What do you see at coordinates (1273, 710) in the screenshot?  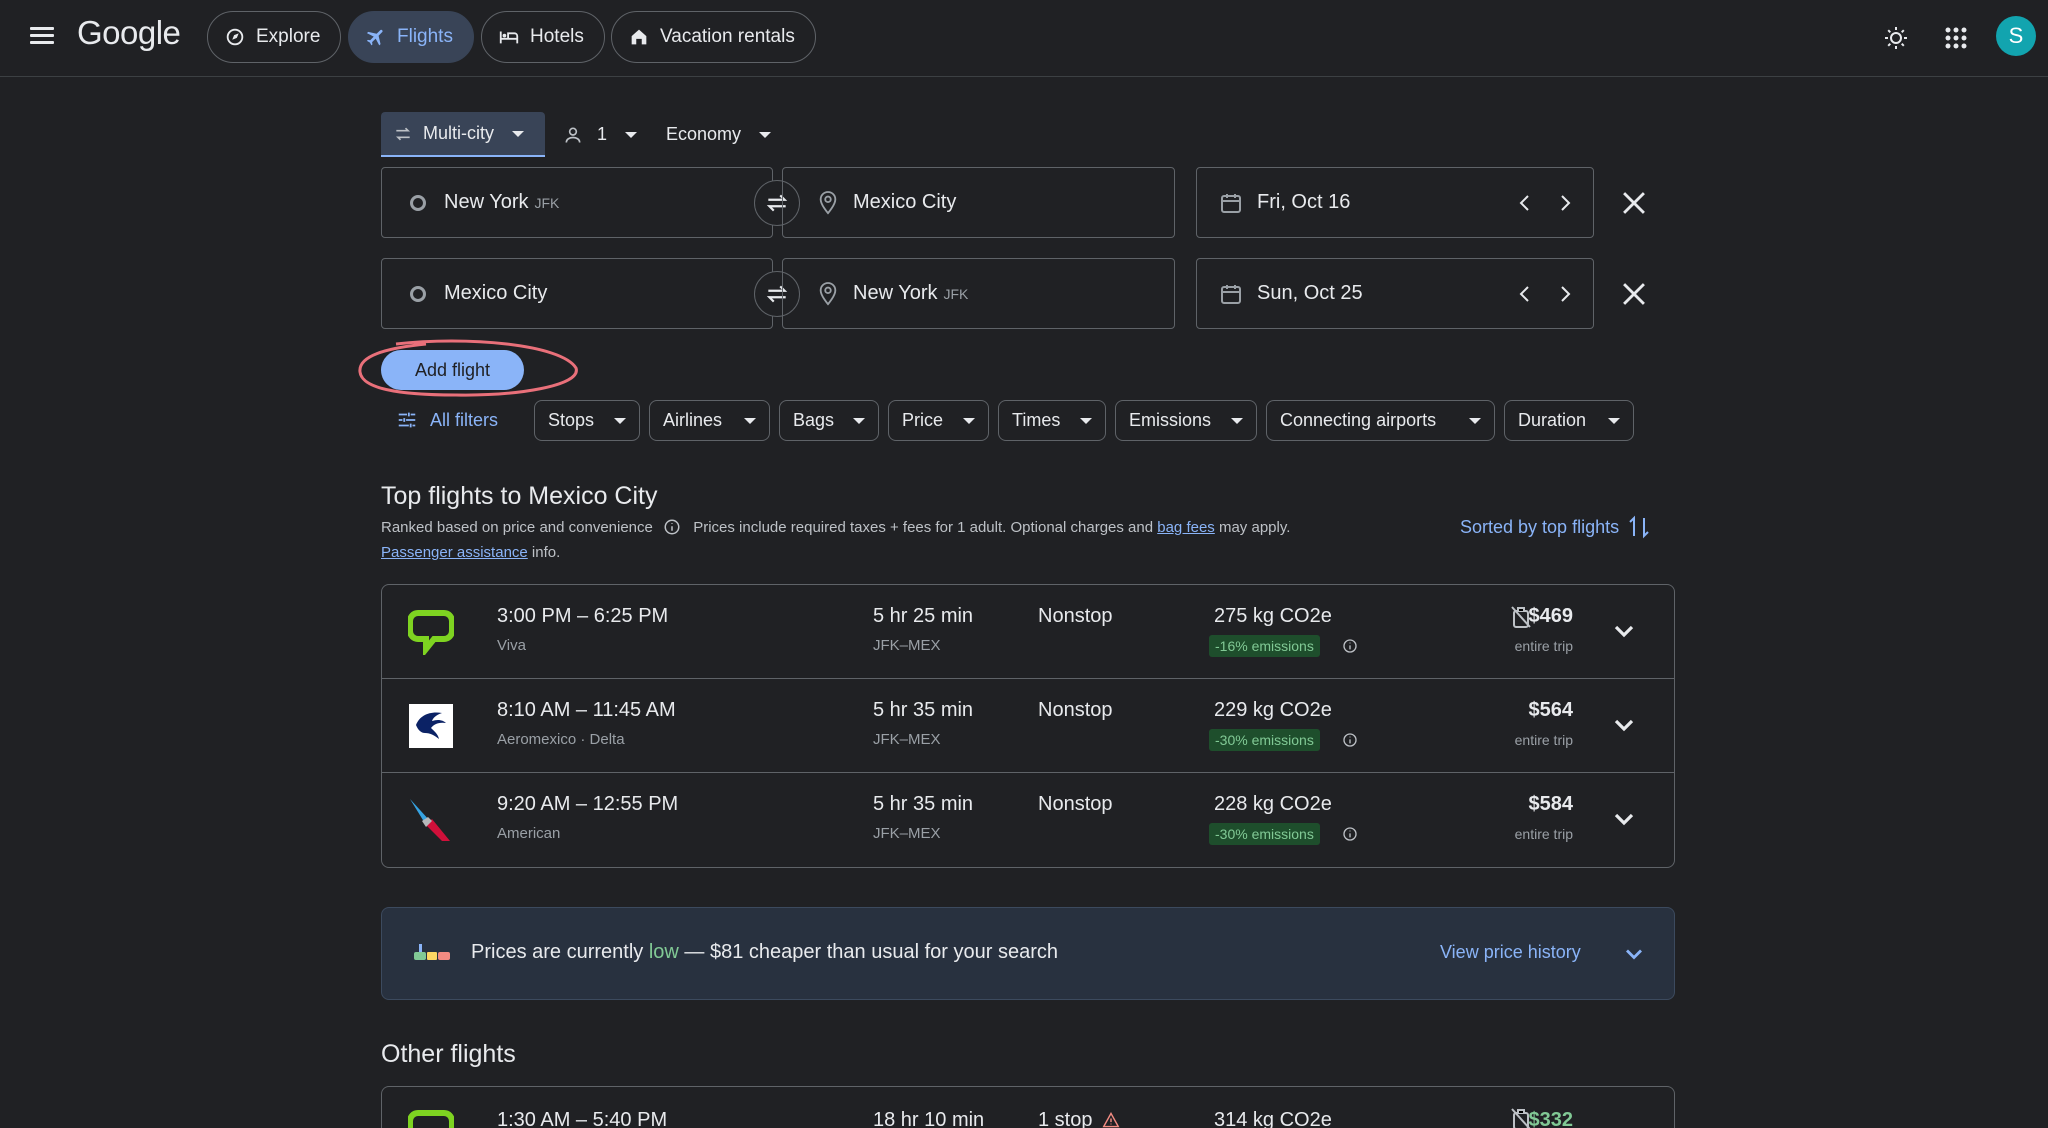 I see `co2-value: 229 kg CO2e` at bounding box center [1273, 710].